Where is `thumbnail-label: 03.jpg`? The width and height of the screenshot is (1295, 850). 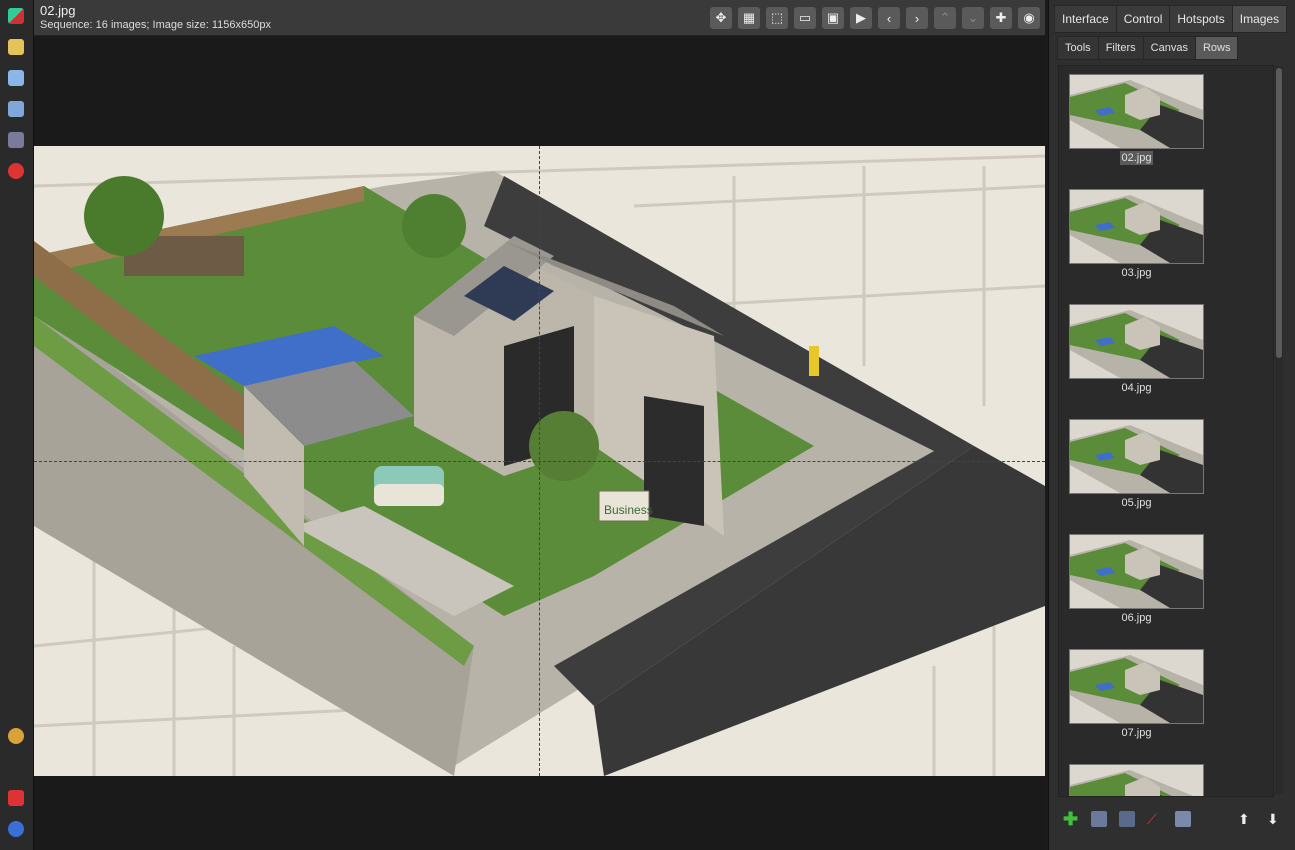 thumbnail-label: 03.jpg is located at coordinates (1136, 273).